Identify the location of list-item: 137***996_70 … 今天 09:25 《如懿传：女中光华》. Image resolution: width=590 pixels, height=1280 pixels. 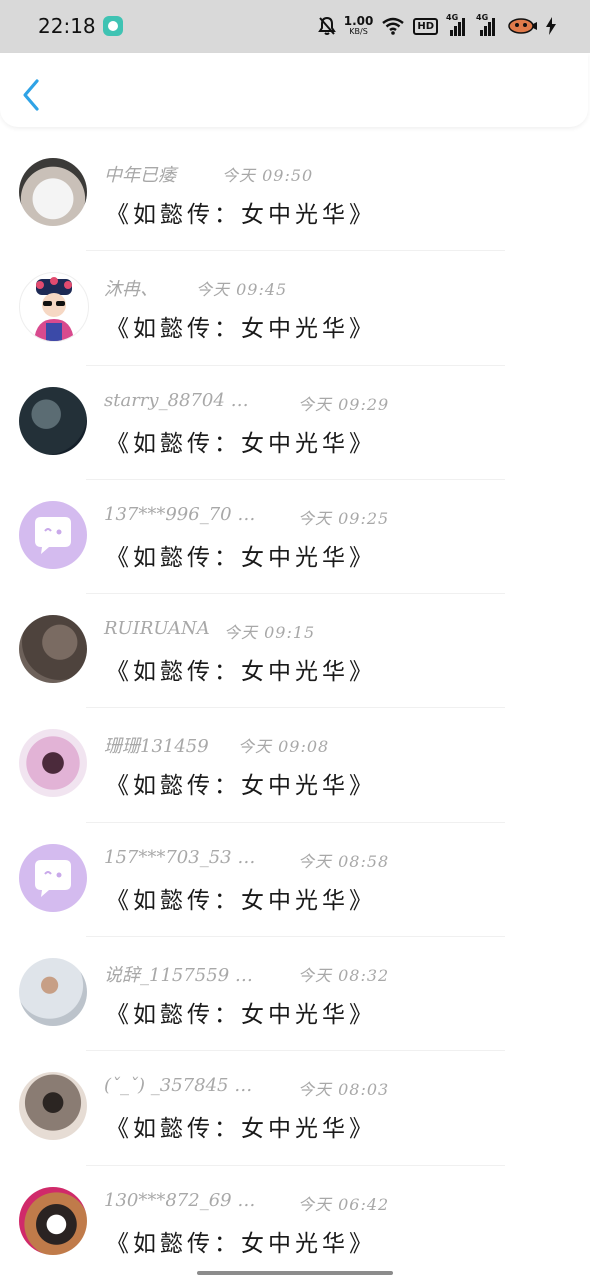
(295, 537).